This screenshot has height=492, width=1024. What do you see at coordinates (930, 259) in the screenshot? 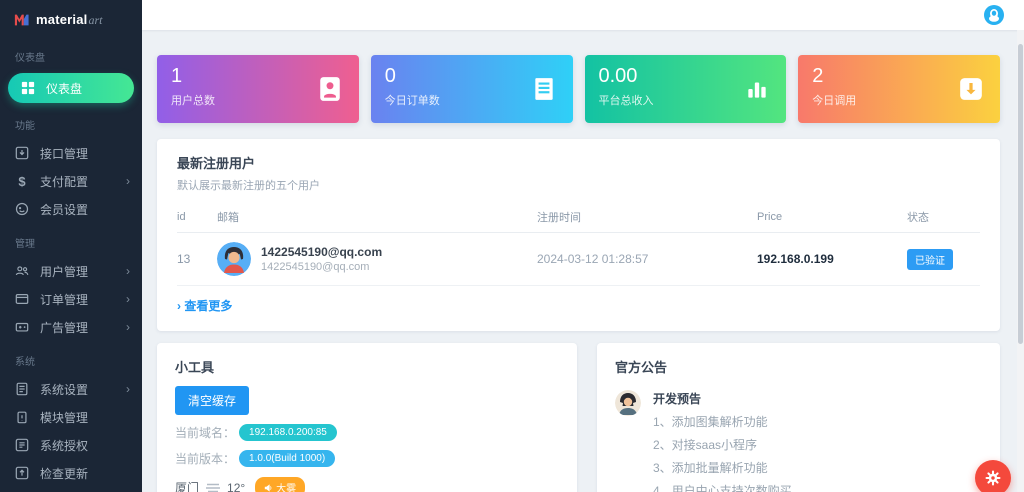
I see `status-badge: 已验证` at bounding box center [930, 259].